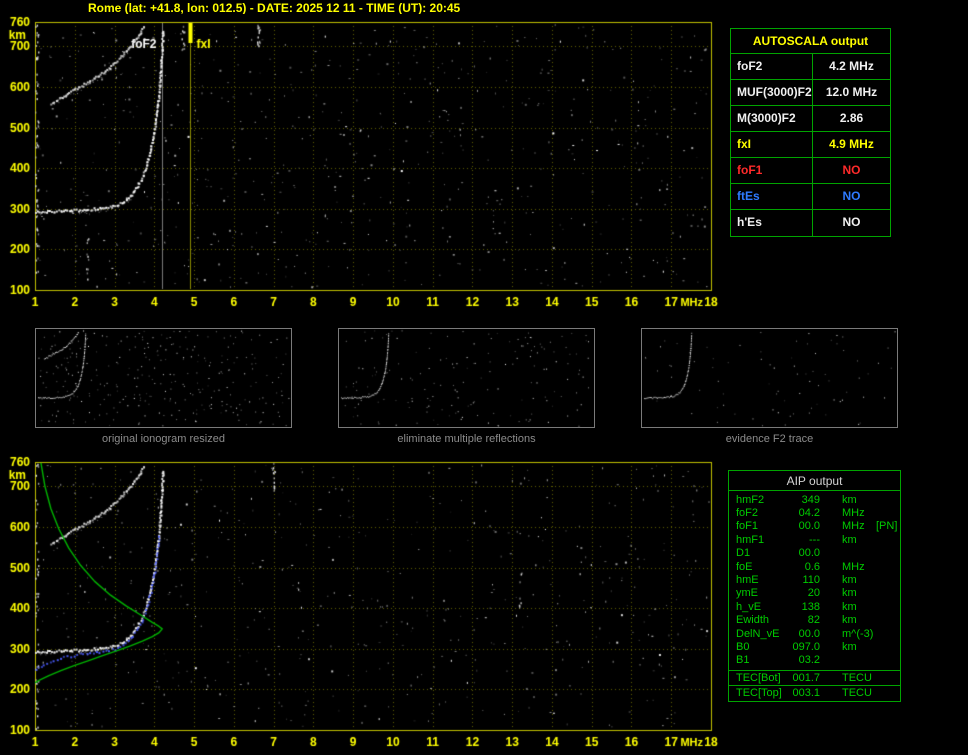  I want to click on autoscala-row-fof2: foF2 4.2 MHz, so click(810, 67).